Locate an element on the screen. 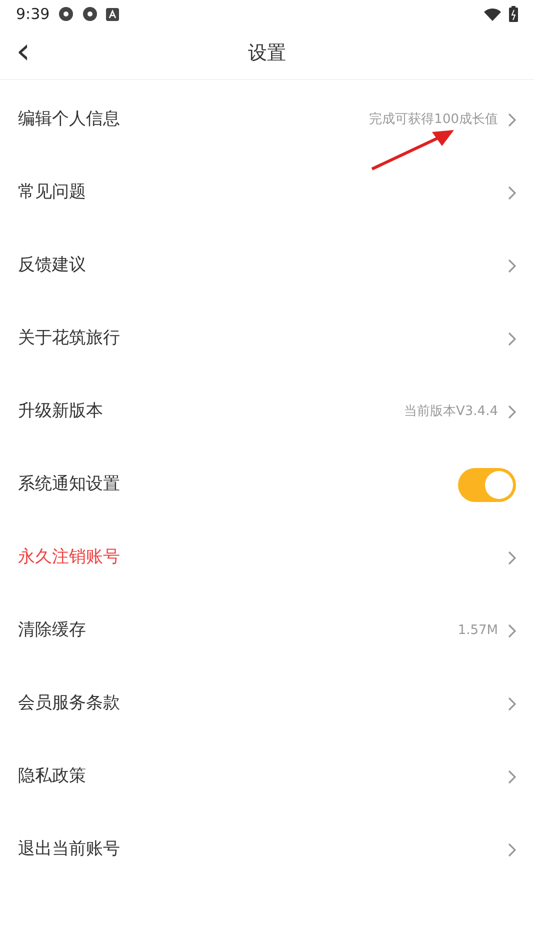 The width and height of the screenshot is (534, 950). status-time: 9:39 is located at coordinates (33, 14).